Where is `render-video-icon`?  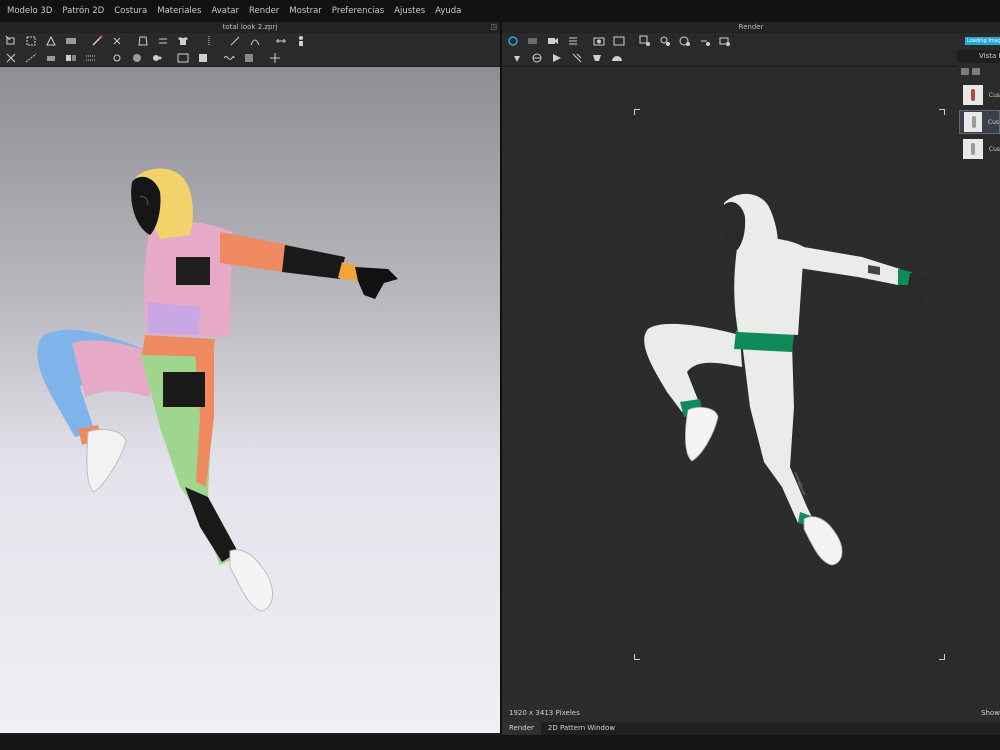
render-video-icon is located at coordinates (553, 41).